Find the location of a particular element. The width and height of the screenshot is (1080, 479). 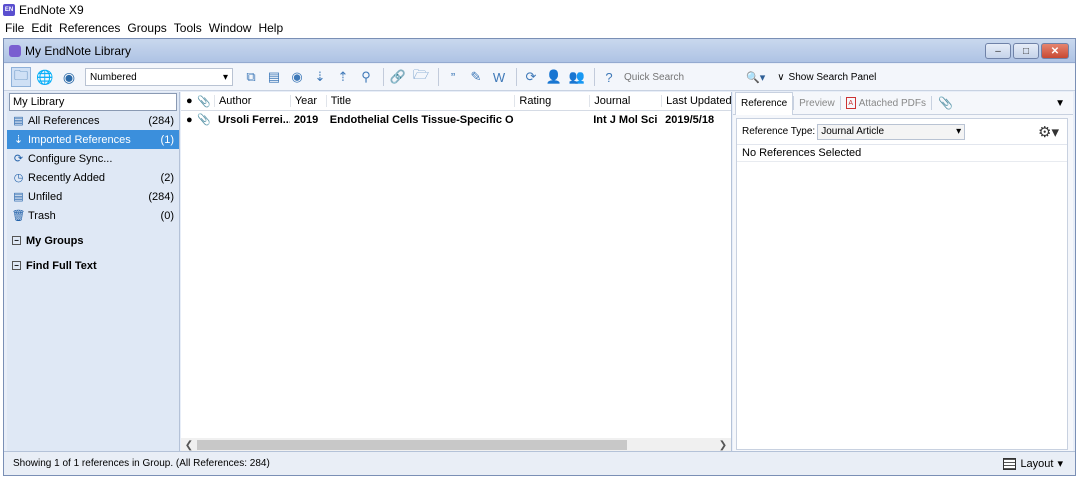

attachment-column-icon: 📎 is located at coordinates (204, 101).